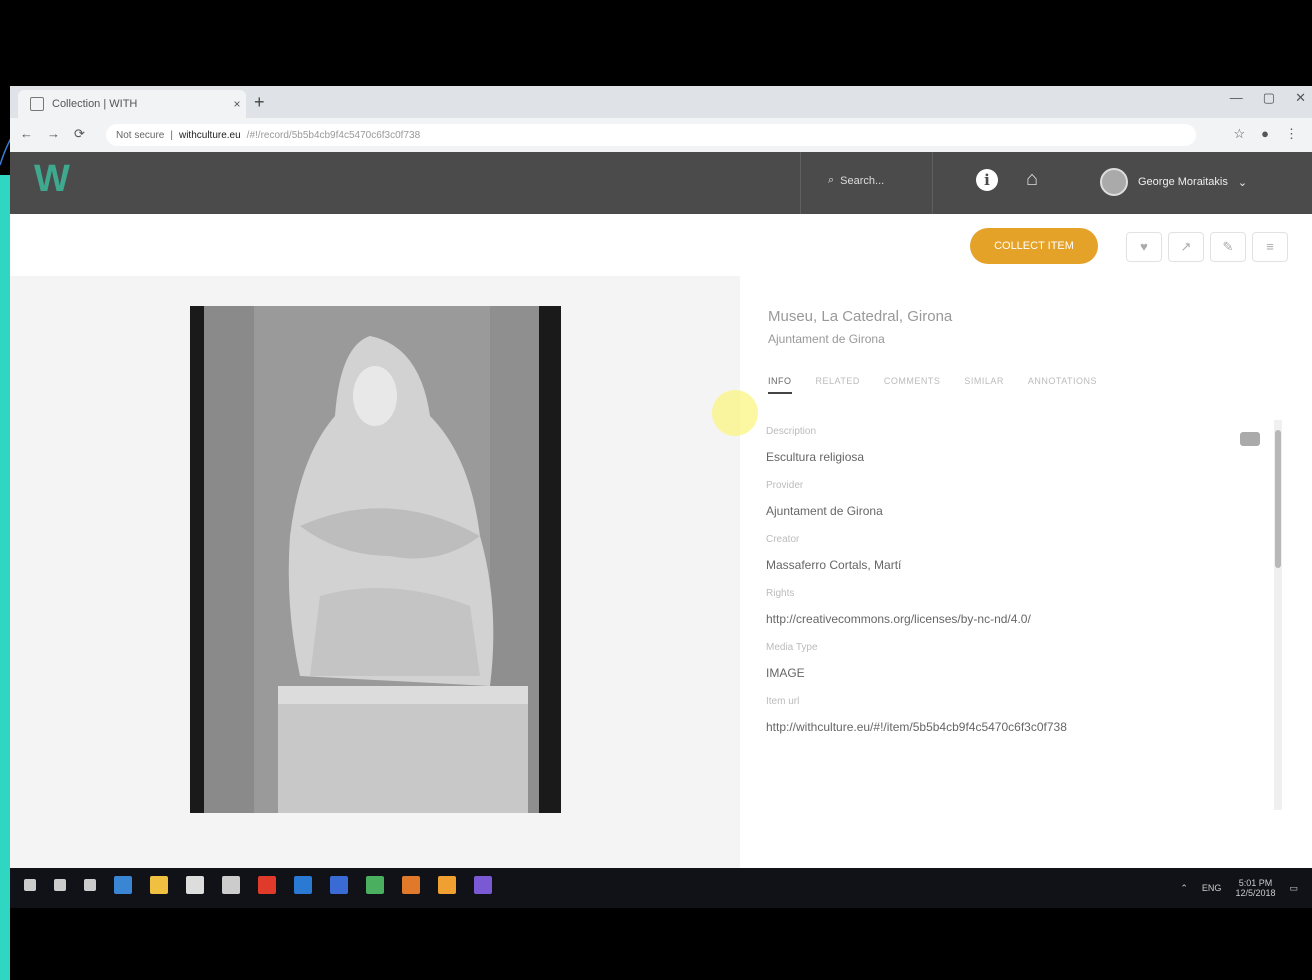 The height and width of the screenshot is (980, 1312). I want to click on url-path: /#!/record/5b5b4cb9f4c5470c6f3c0f738, so click(333, 135).